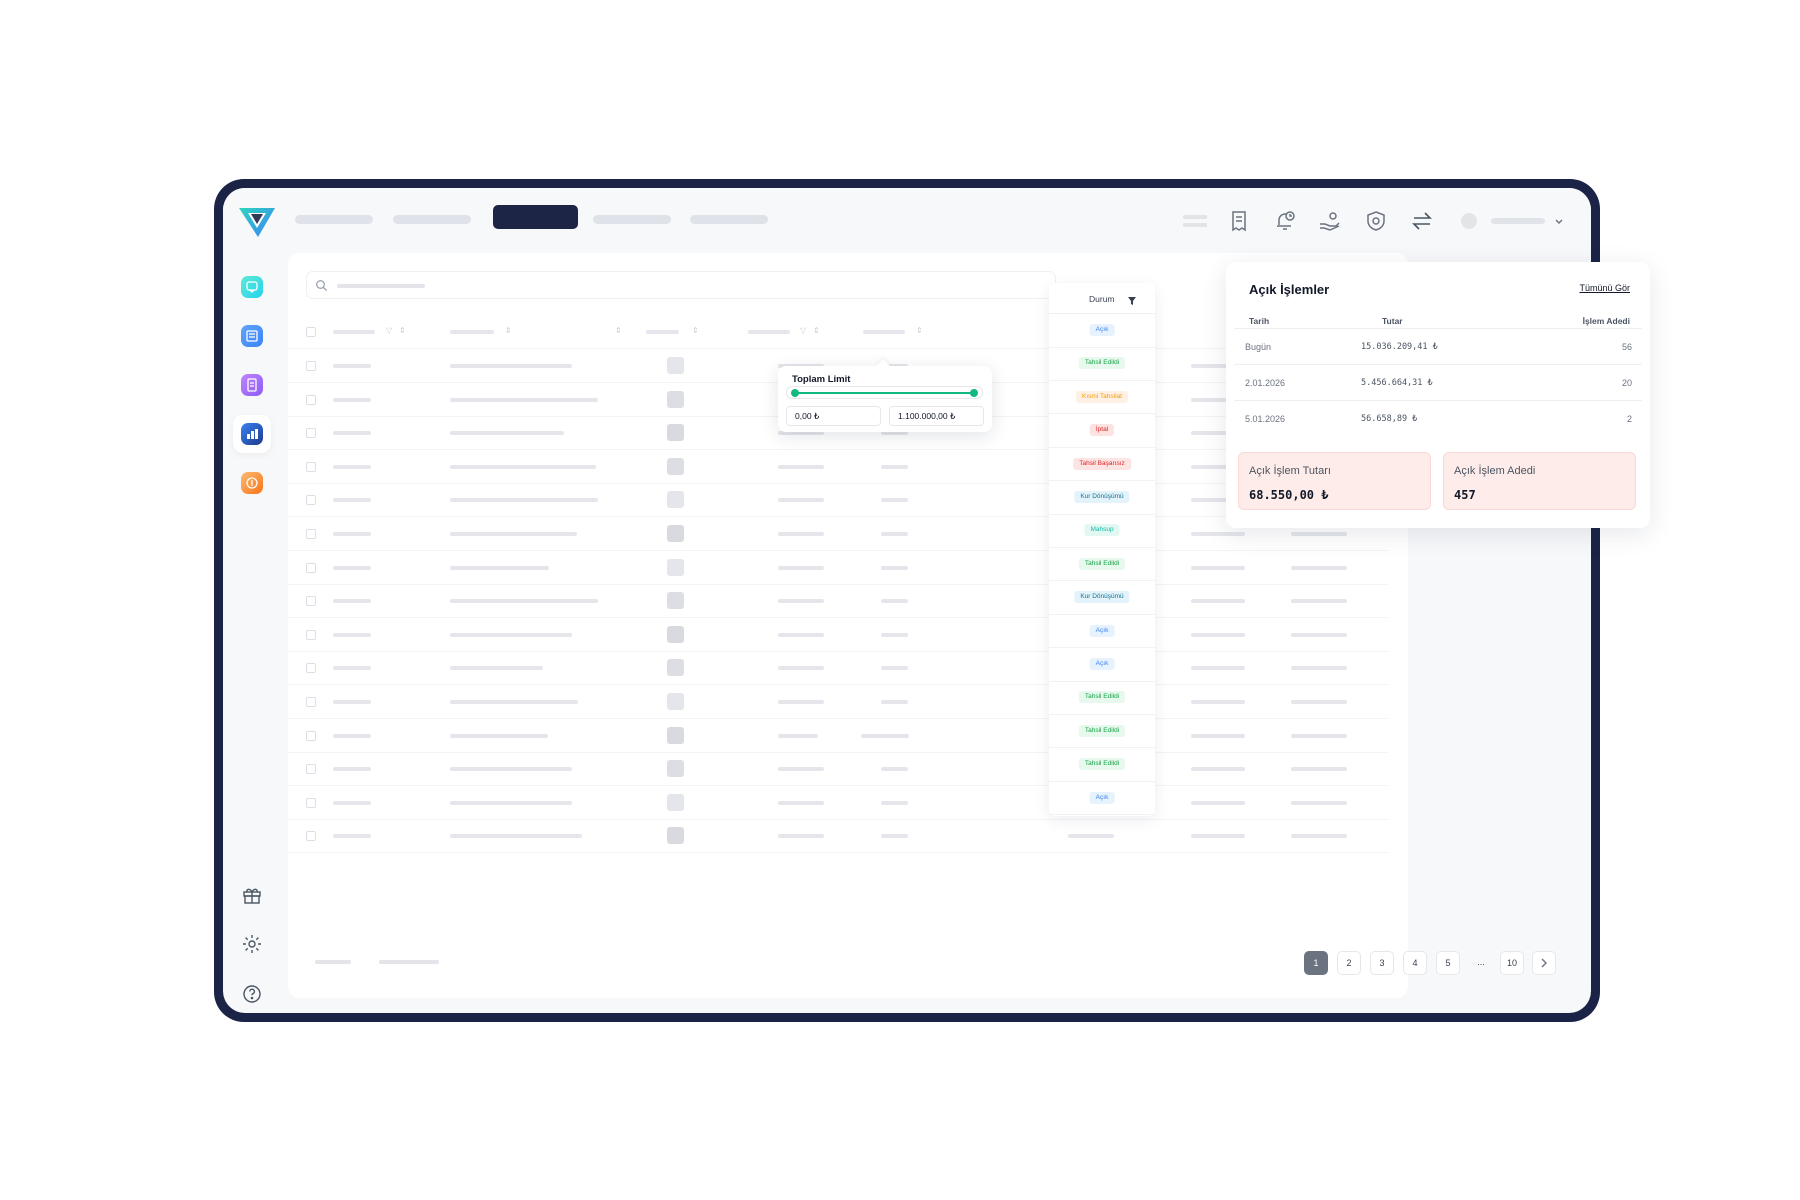 This screenshot has height=1200, width=1800. I want to click on slider-max-handle, so click(974, 393).